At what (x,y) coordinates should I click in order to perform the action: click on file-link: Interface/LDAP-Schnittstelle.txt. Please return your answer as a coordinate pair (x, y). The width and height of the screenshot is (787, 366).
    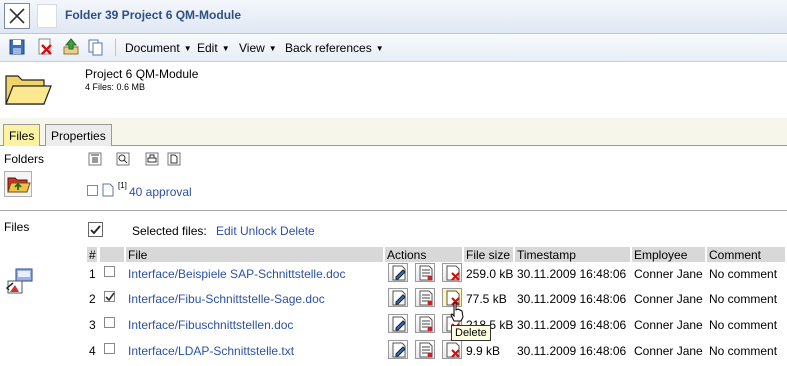
    Looking at the image, I should click on (211, 351).